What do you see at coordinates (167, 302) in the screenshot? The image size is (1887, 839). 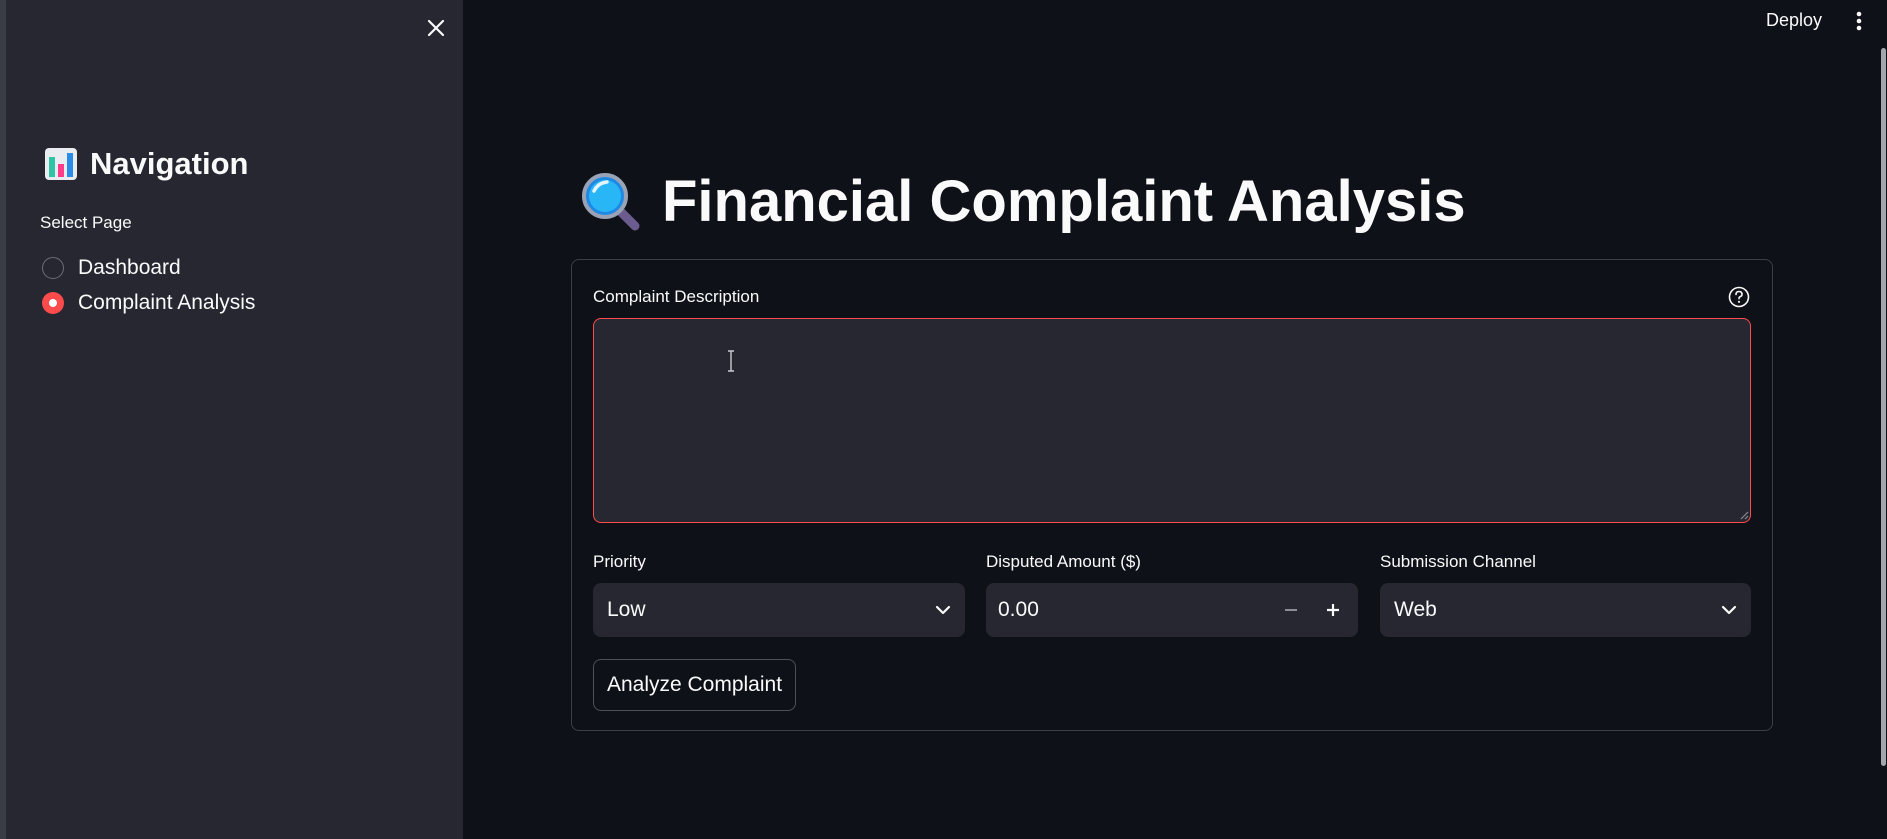 I see `radio-label: Complaint Analysis` at bounding box center [167, 302].